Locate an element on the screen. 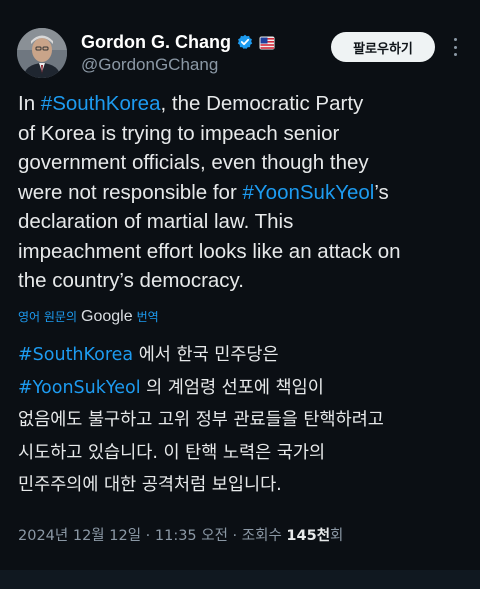 The image size is (480, 589). text-segment: of Korea is trying to impeach senior is located at coordinates (179, 133).